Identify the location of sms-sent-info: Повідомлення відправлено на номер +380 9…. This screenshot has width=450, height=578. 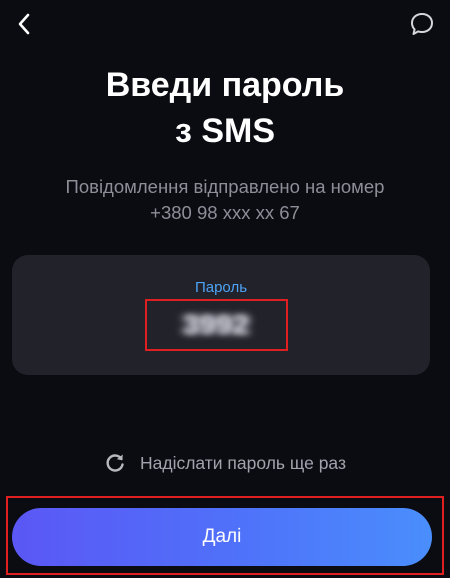
(225, 200).